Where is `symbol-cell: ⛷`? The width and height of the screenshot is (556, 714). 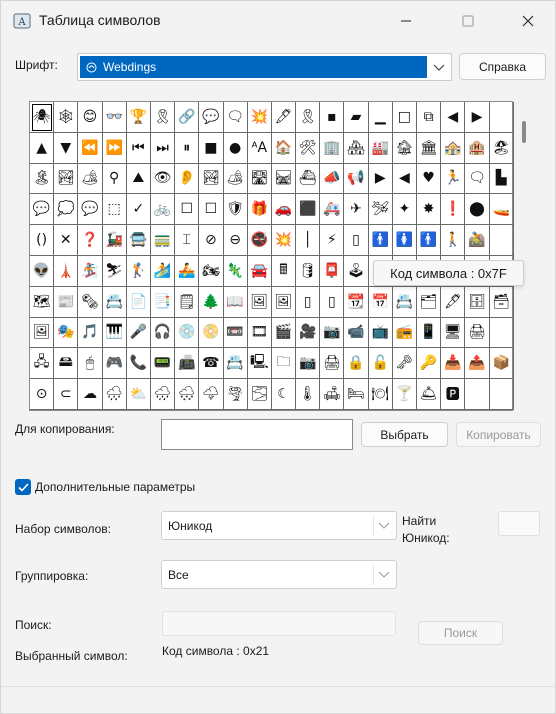
symbol-cell: ⛷ is located at coordinates (114, 271).